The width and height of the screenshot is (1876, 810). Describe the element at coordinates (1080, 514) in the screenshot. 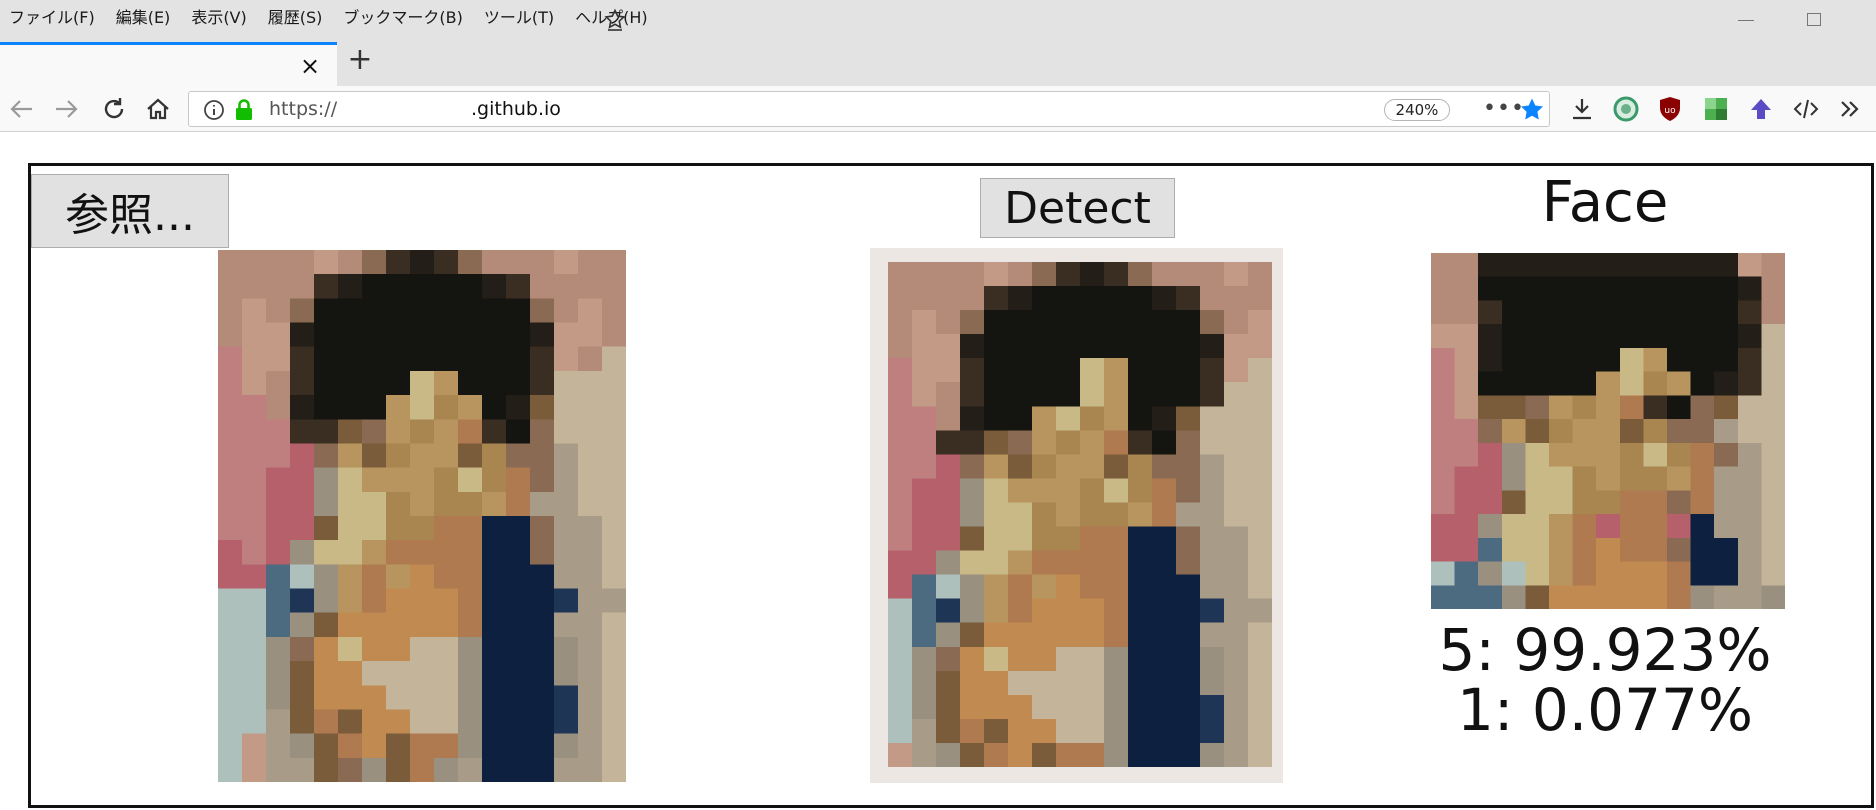

I see `detected-image` at that location.